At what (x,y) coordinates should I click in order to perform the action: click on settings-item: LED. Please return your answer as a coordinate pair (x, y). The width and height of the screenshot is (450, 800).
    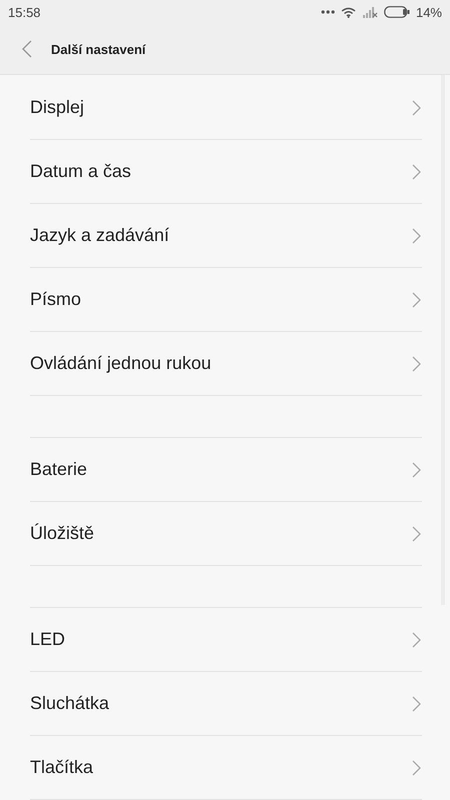
    Looking at the image, I should click on (226, 640).